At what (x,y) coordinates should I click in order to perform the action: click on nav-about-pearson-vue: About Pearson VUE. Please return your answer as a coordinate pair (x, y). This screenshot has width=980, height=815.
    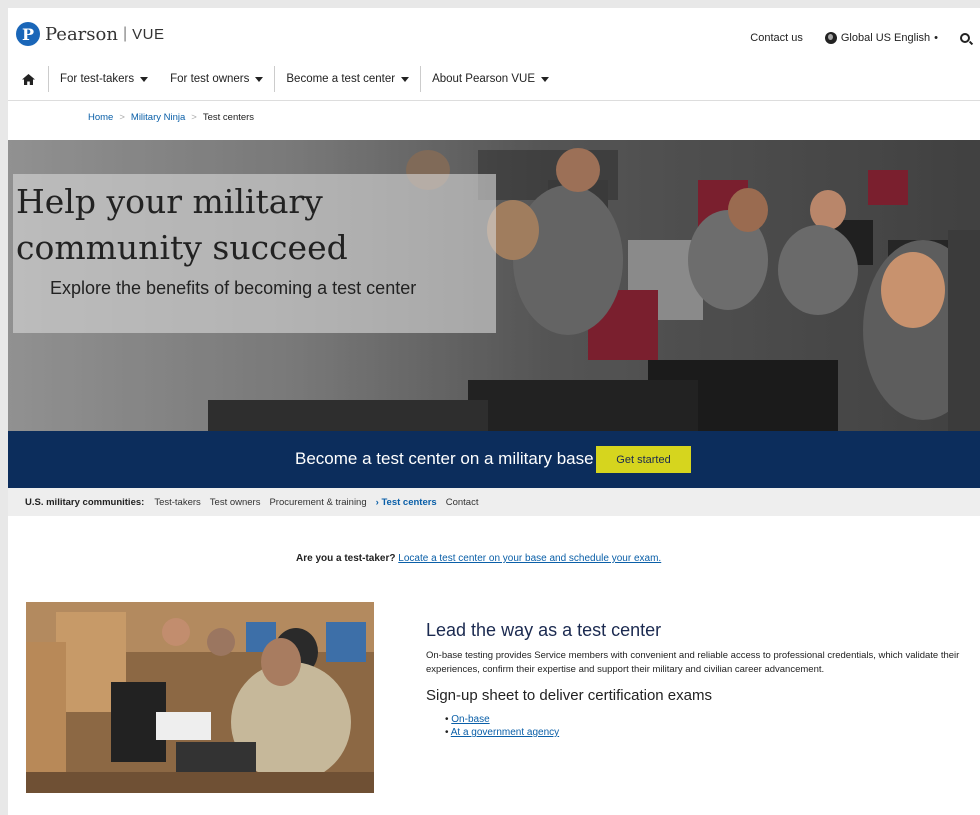
    Looking at the image, I should click on (490, 79).